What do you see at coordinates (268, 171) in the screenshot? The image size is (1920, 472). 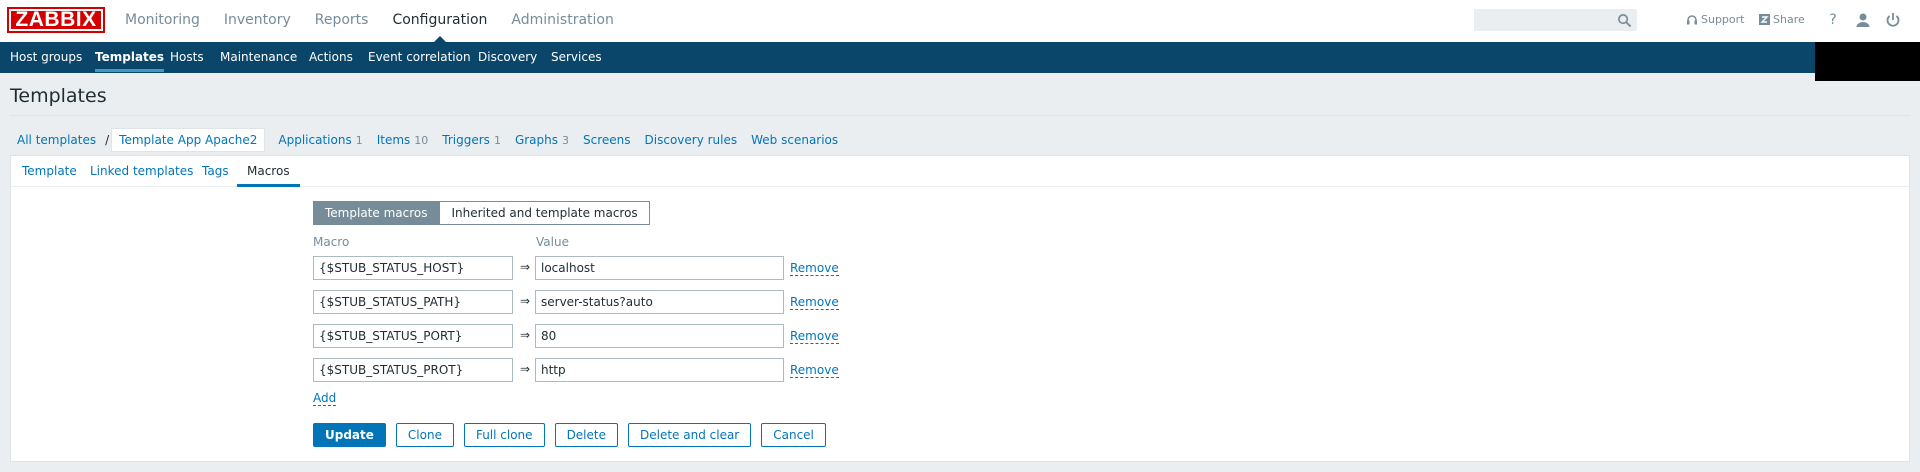 I see `tab-macros: Macros` at bounding box center [268, 171].